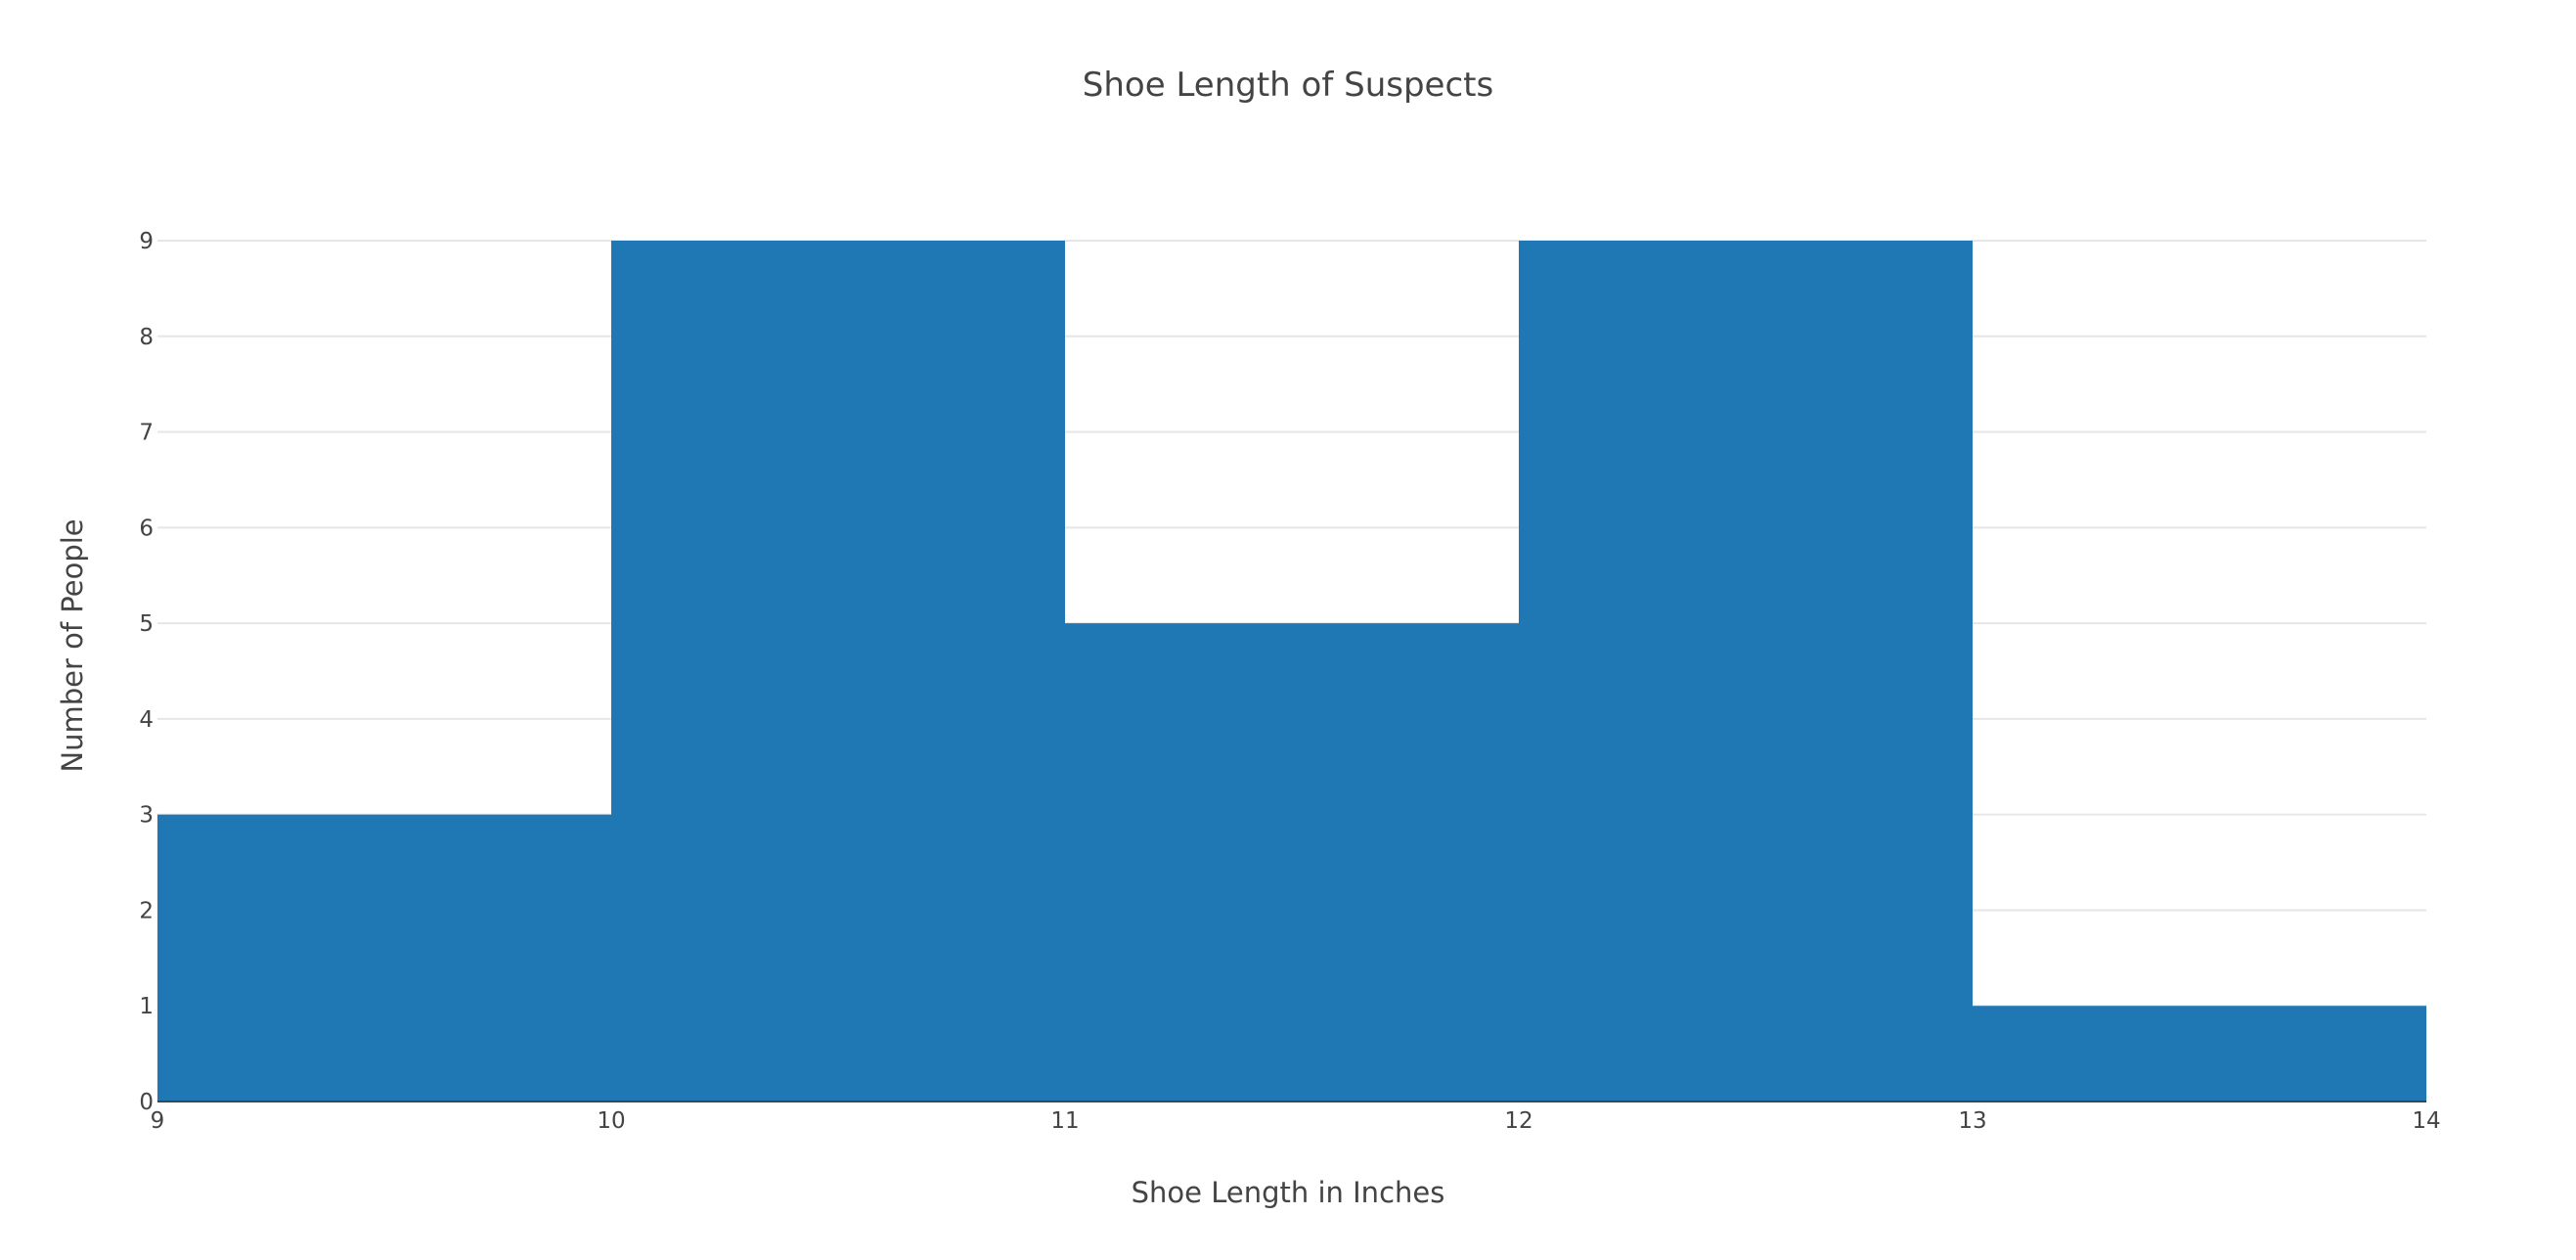  What do you see at coordinates (146, 1006) in the screenshot?
I see `y-tick-label-1: 1` at bounding box center [146, 1006].